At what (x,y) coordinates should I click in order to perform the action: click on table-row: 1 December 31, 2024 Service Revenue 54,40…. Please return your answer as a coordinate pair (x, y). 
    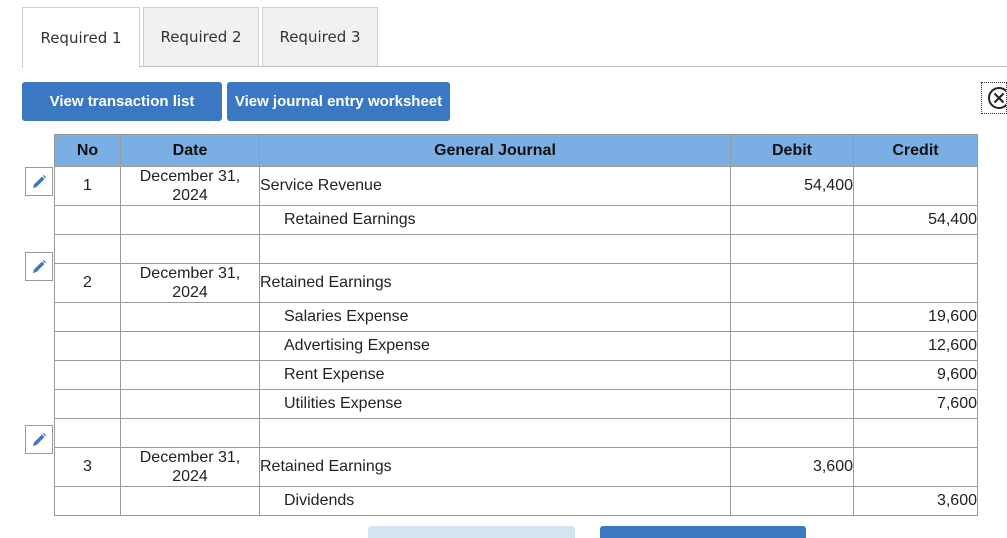
    Looking at the image, I should click on (516, 186).